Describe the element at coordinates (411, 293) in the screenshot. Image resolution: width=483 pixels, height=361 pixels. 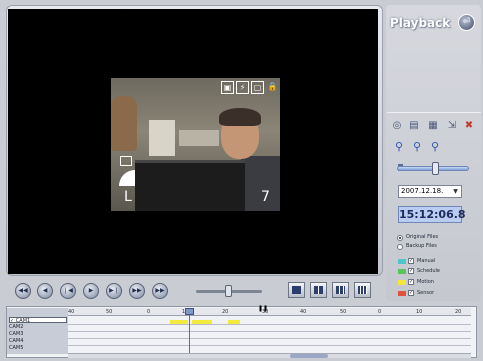
I see `checkbox-sensor: ✓` at that location.